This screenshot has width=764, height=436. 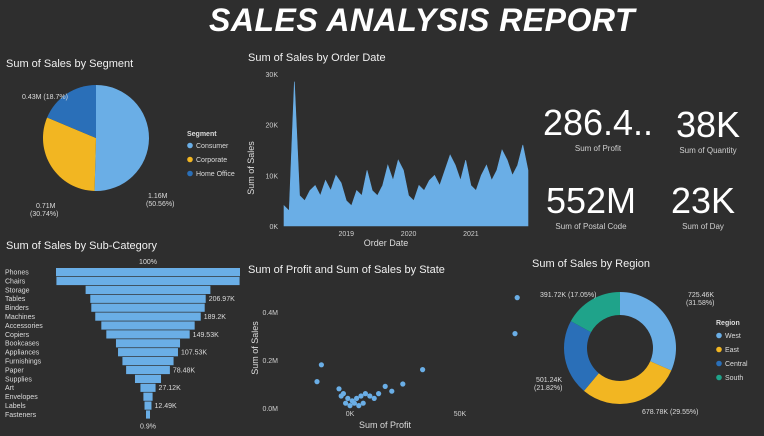 I want to click on slice-label-home-office: 0.43M (18.7%), so click(x=45, y=97).